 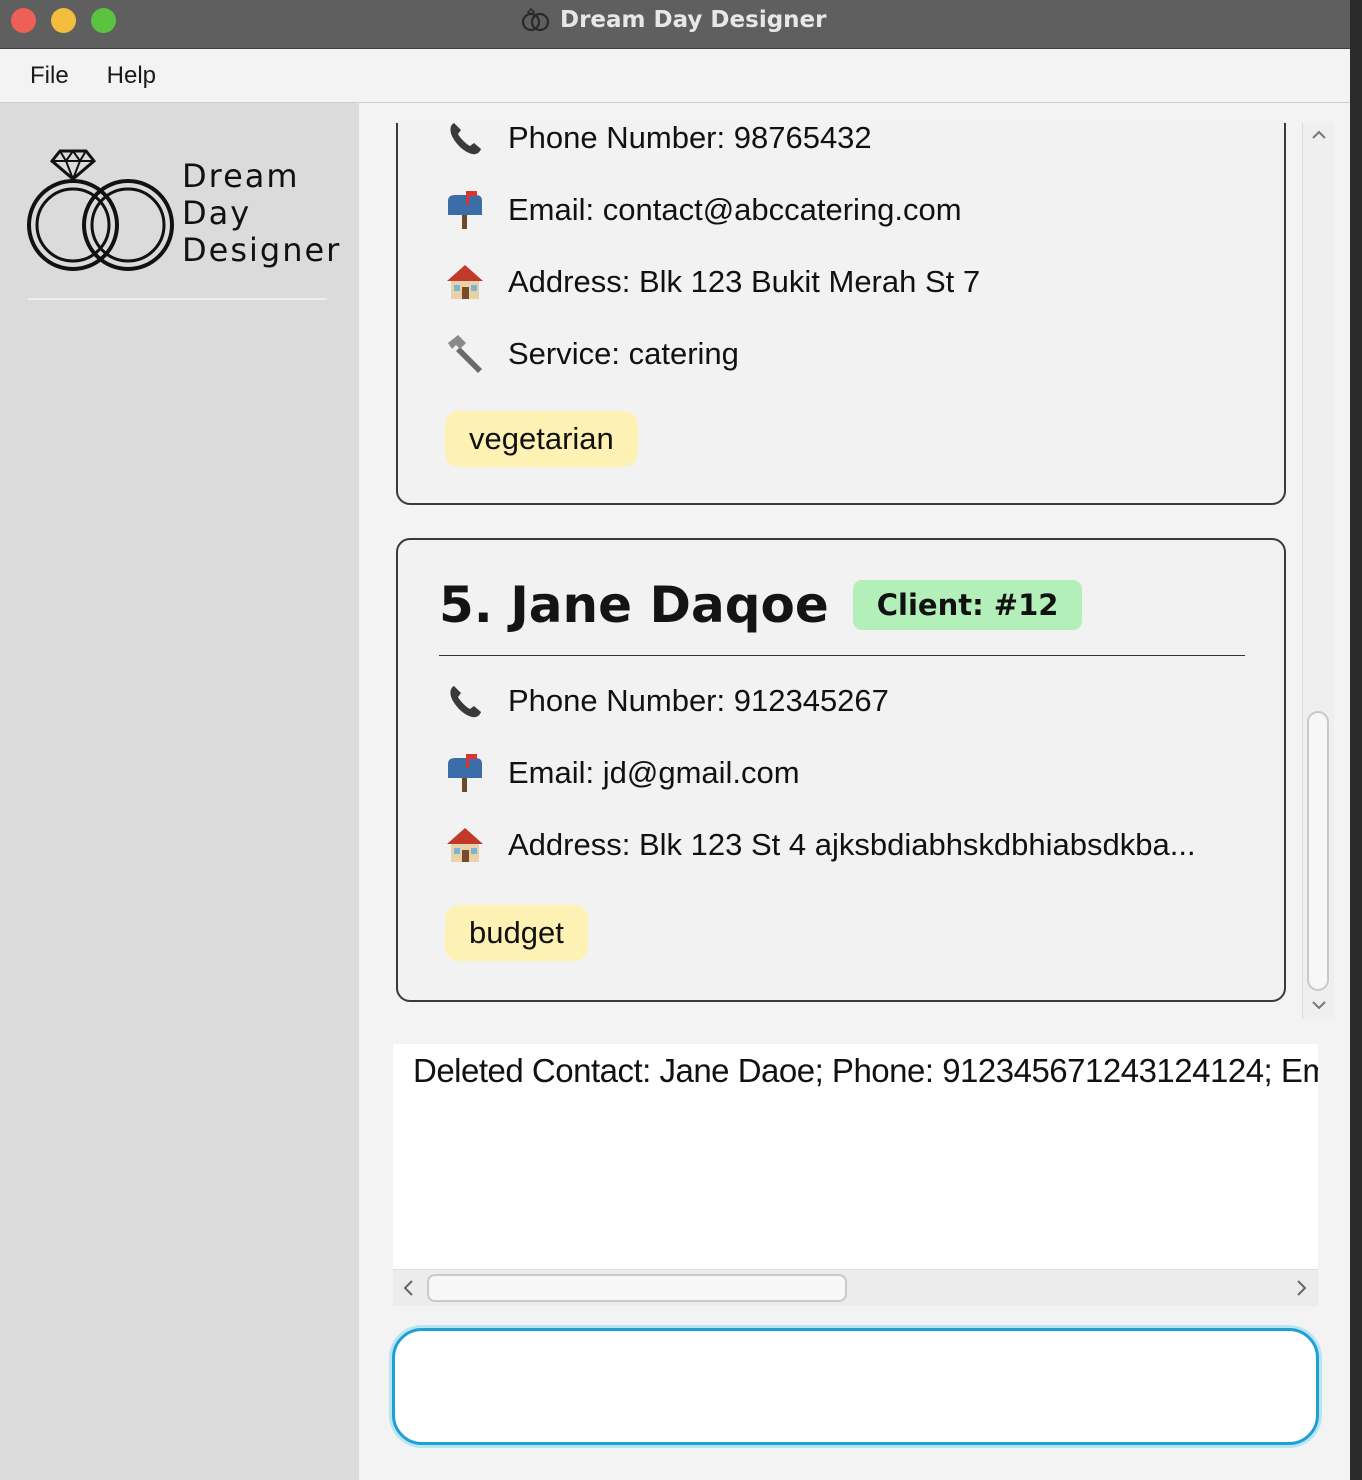 What do you see at coordinates (1319, 135) in the screenshot?
I see `chevron-up-icon` at bounding box center [1319, 135].